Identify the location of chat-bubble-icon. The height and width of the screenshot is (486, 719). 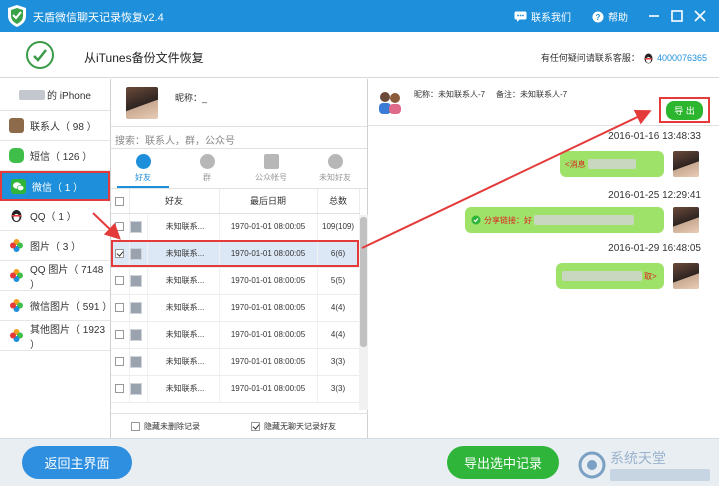
(520, 16).